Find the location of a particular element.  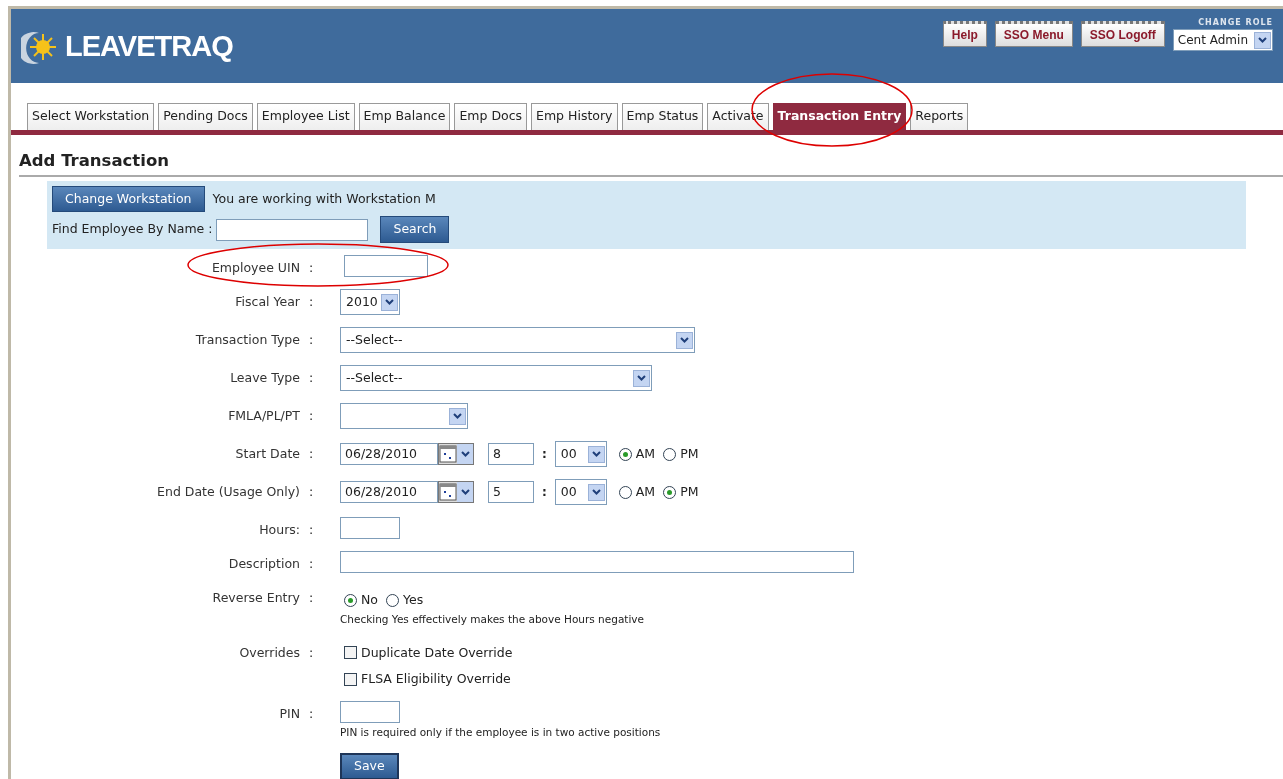

field-label: PIN is located at coordinates (289, 714).